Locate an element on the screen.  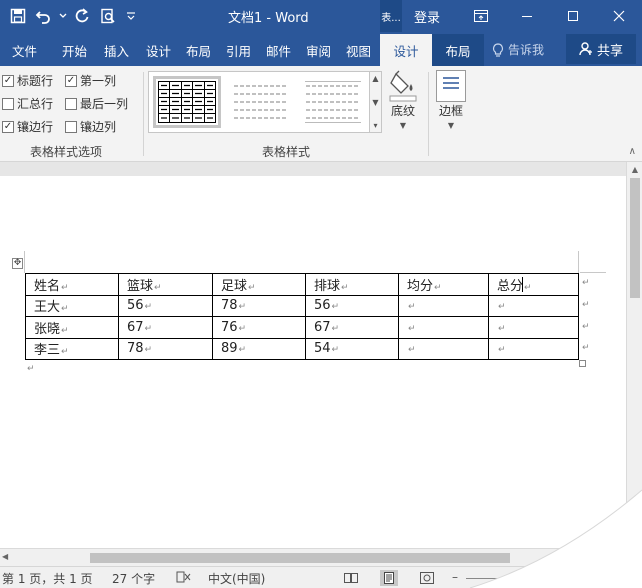
close-icon is located at coordinates (619, 16).